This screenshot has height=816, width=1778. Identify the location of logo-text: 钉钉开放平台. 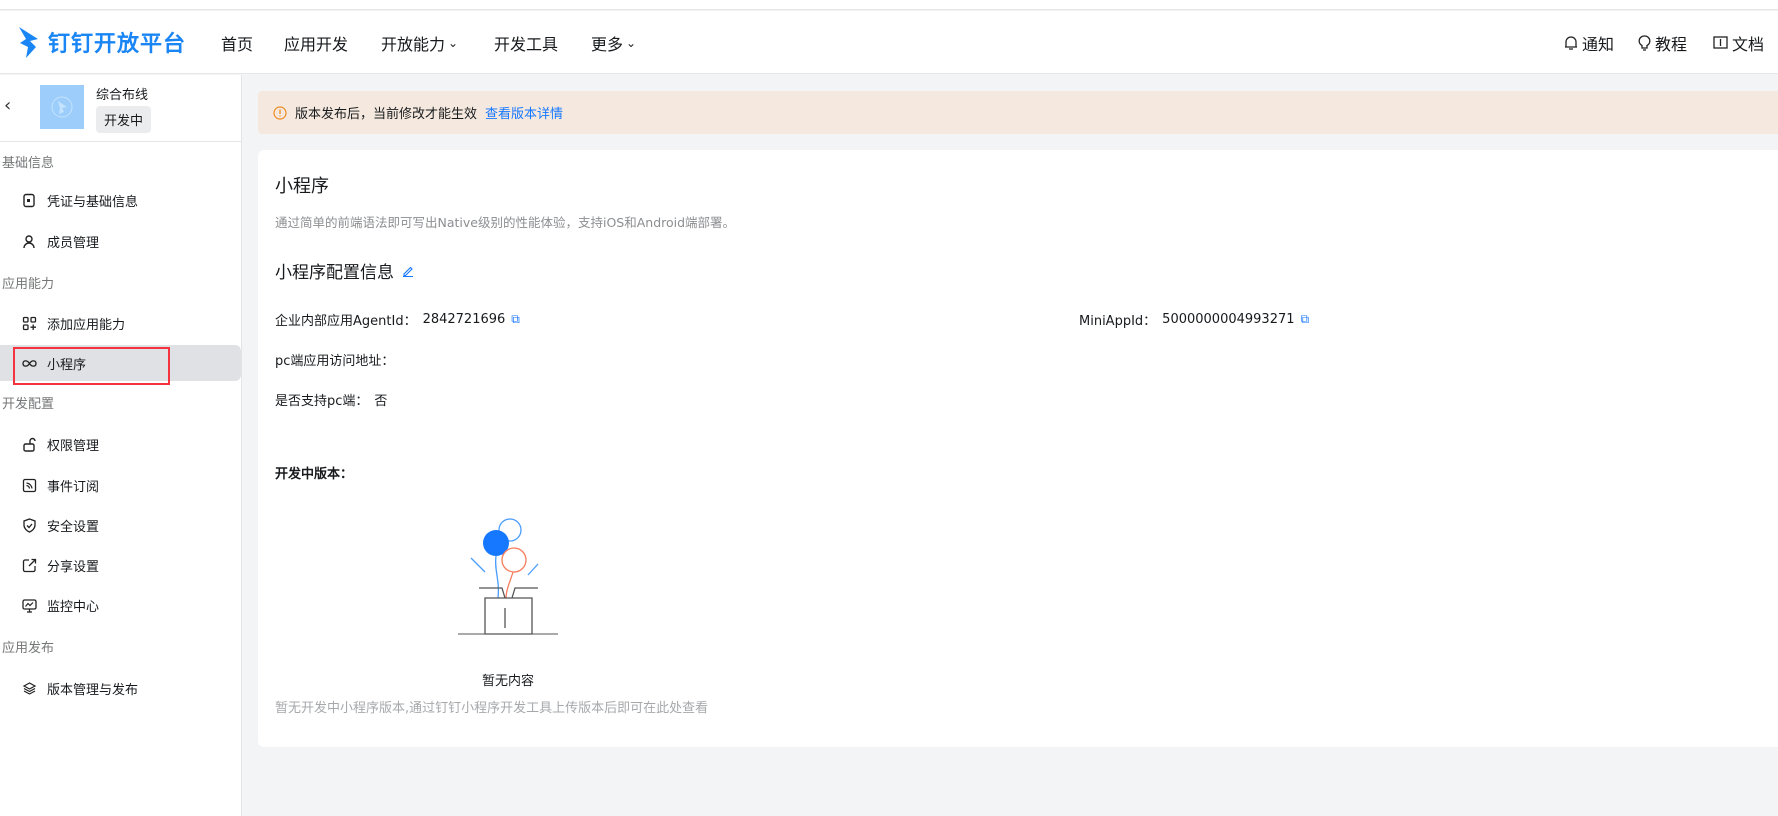
(117, 44).